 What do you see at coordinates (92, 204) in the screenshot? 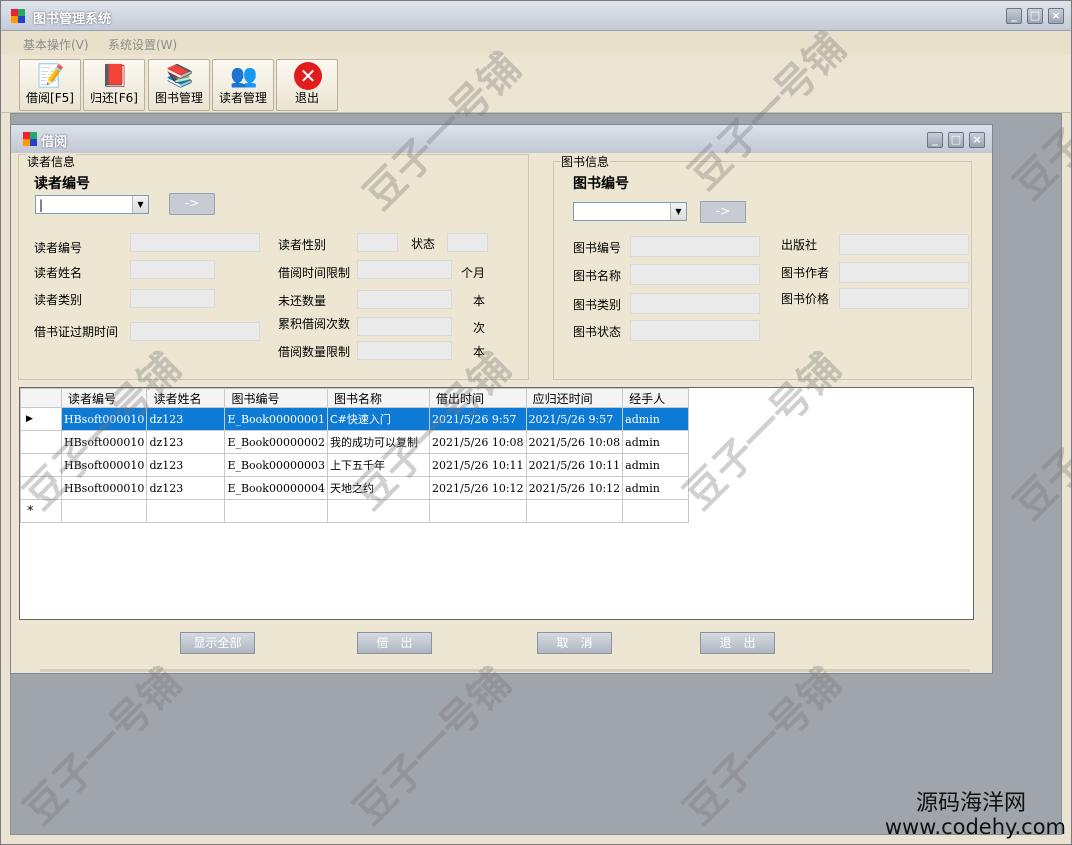
I see `reader-id-combo: | ▼` at bounding box center [92, 204].